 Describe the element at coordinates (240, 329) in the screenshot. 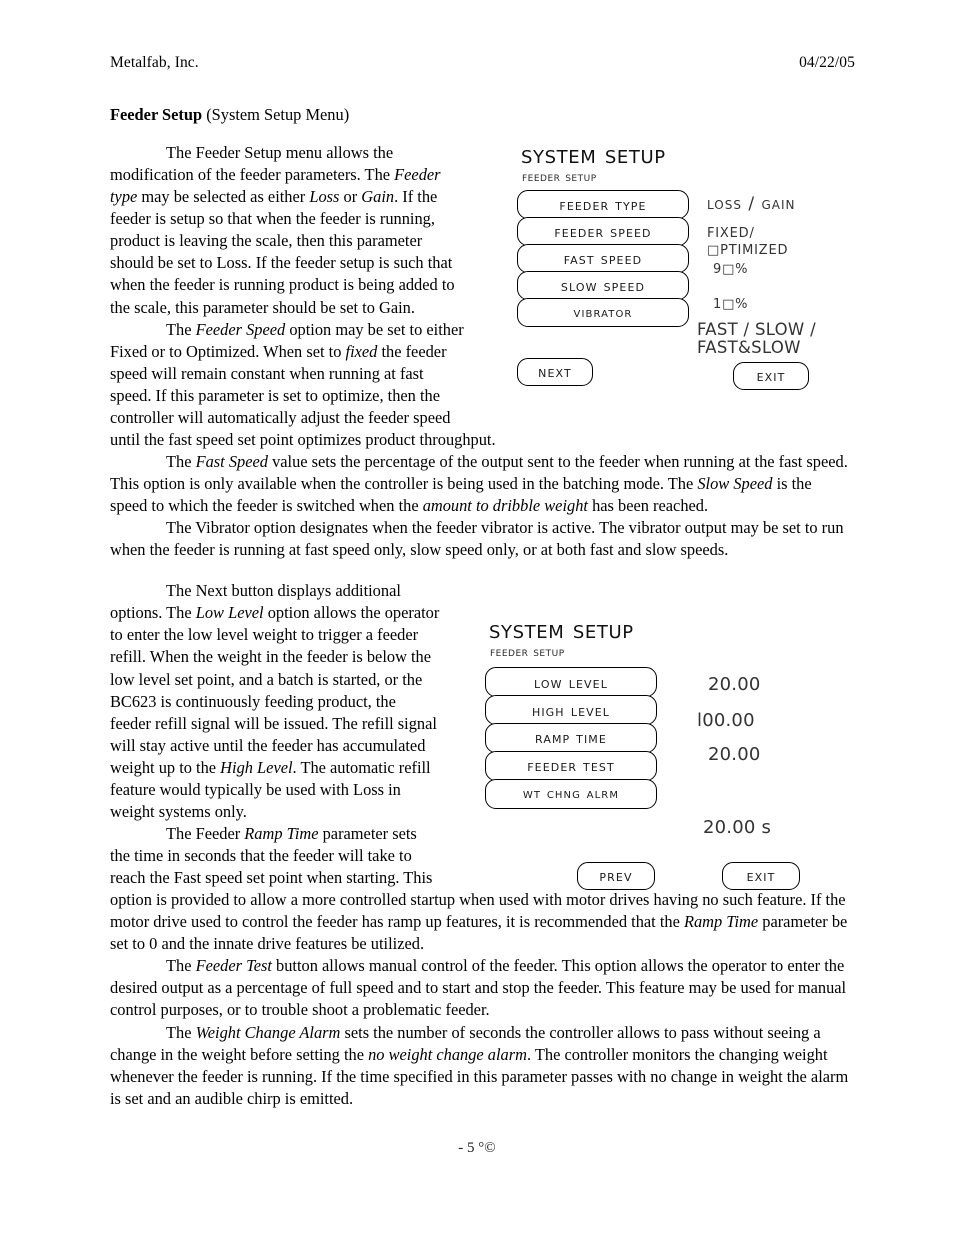

I see `text-run-italic: Feeder Speed` at that location.